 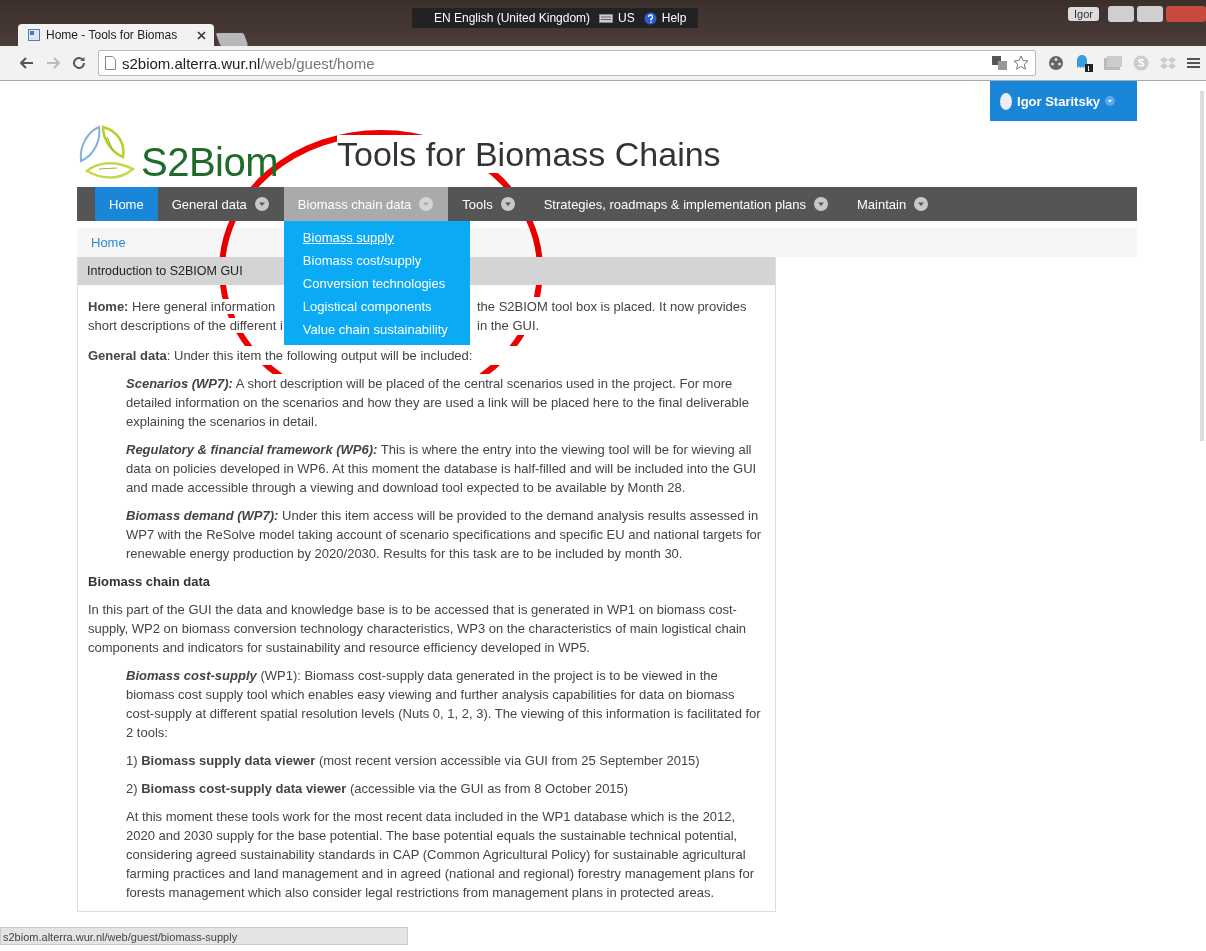 What do you see at coordinates (686, 204) in the screenshot?
I see `nav-item: Strategies, roadmaps & implementation plans` at bounding box center [686, 204].